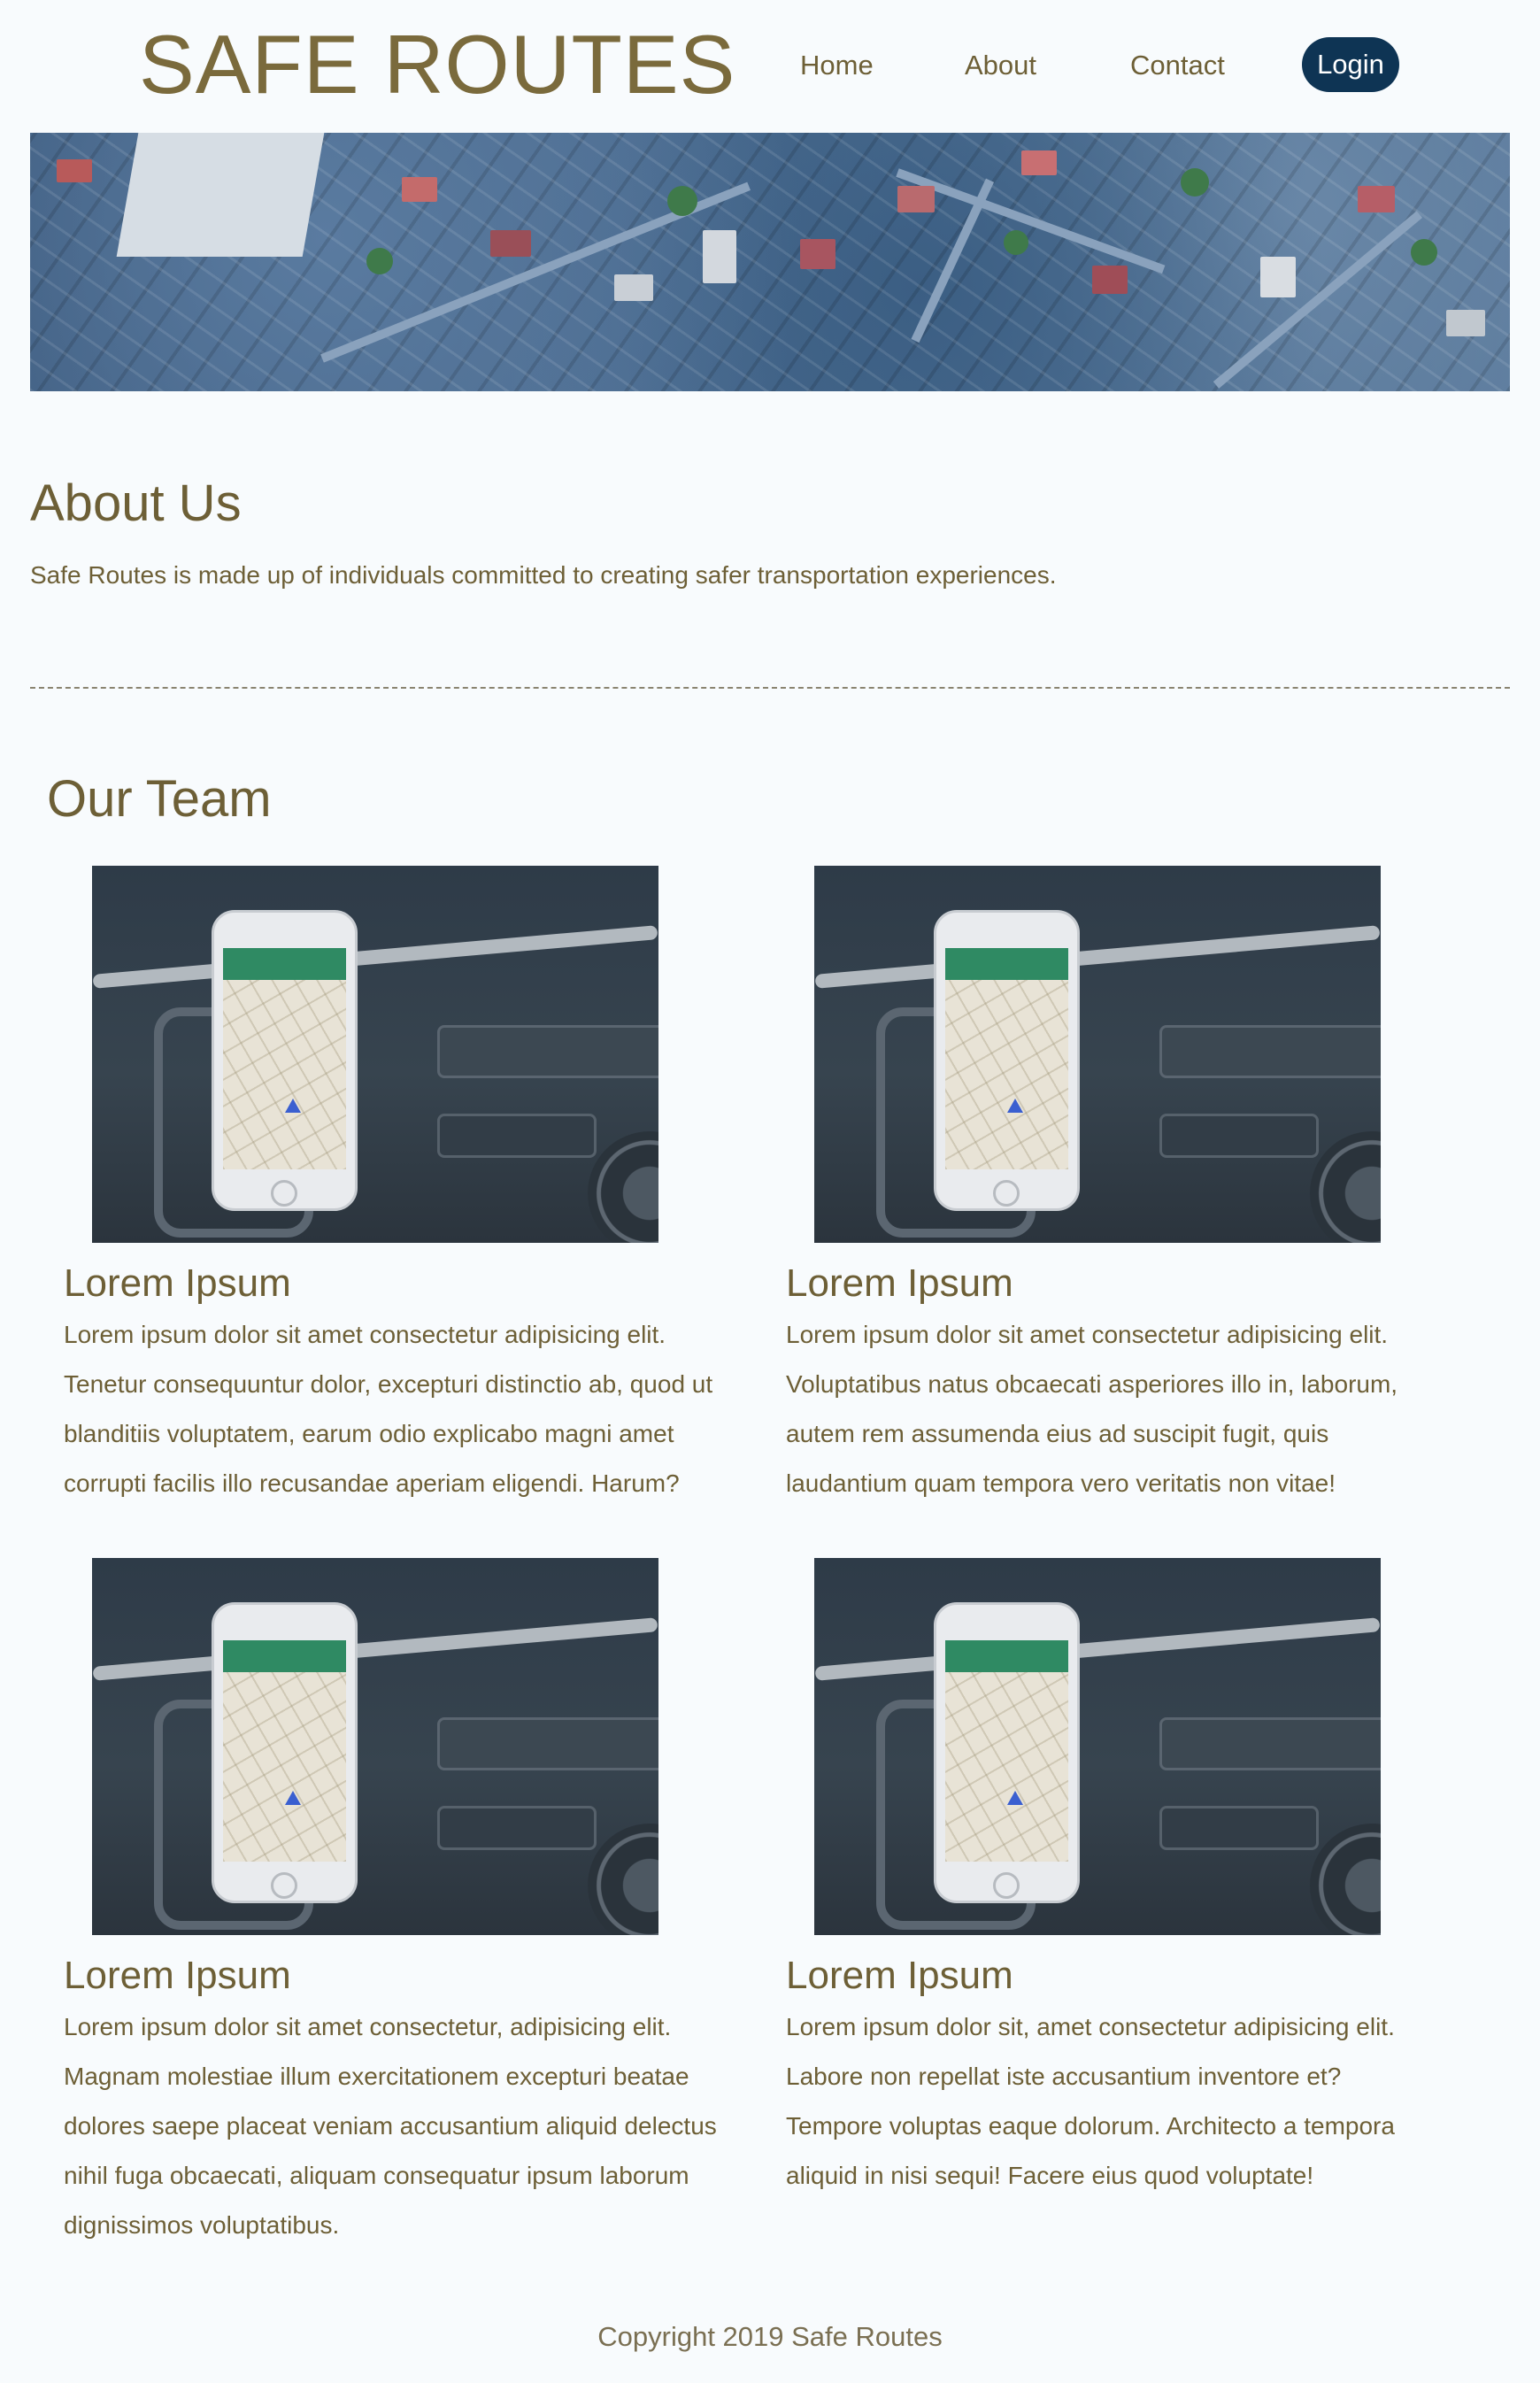  Describe the element at coordinates (1000, 65) in the screenshot. I see `nav-about-link: About` at that location.